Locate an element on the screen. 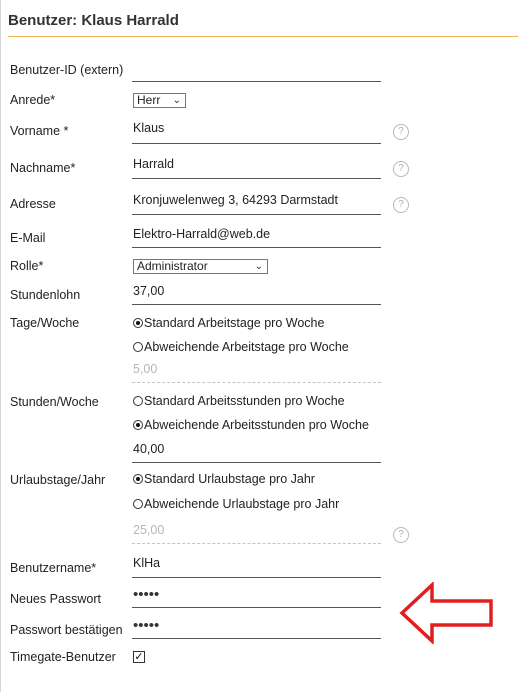 This screenshot has width=518, height=692. tage-woche-standard-option: Standard Arbeitstage pro Woche is located at coordinates (228, 323).